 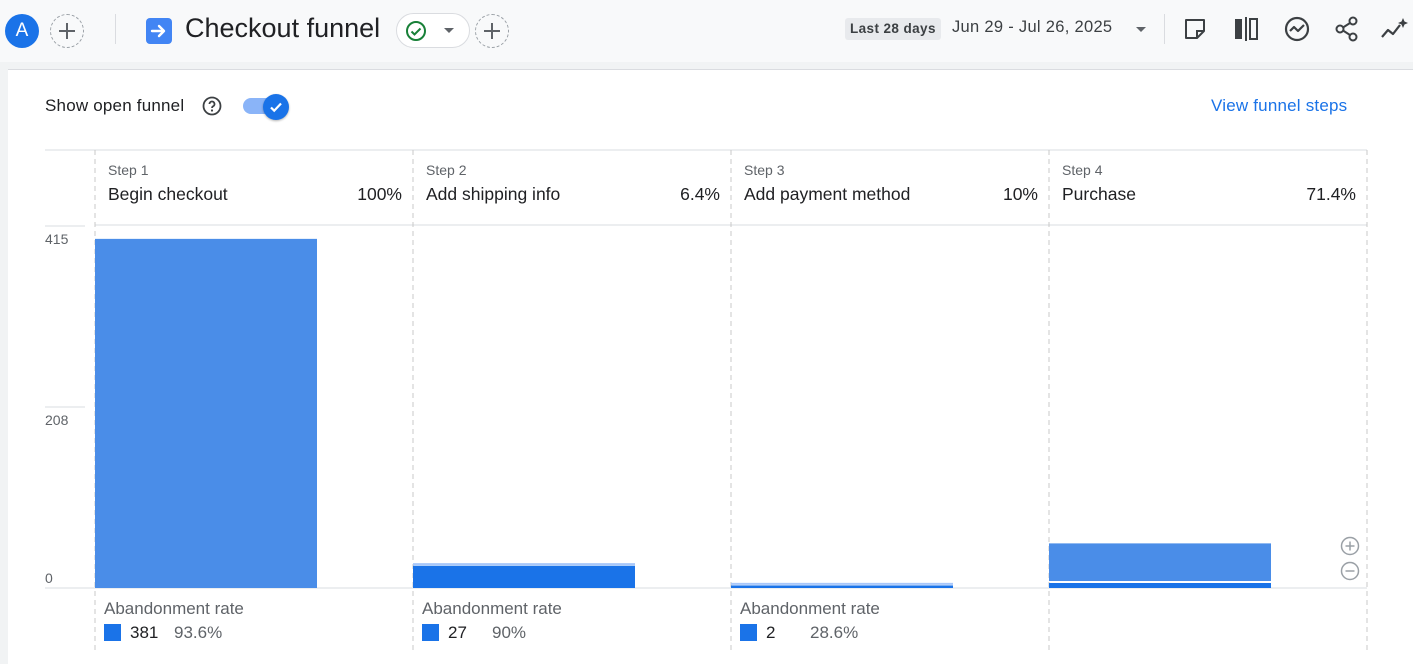 What do you see at coordinates (700, 194) in the screenshot?
I see `step-completion-rate: 6.4%` at bounding box center [700, 194].